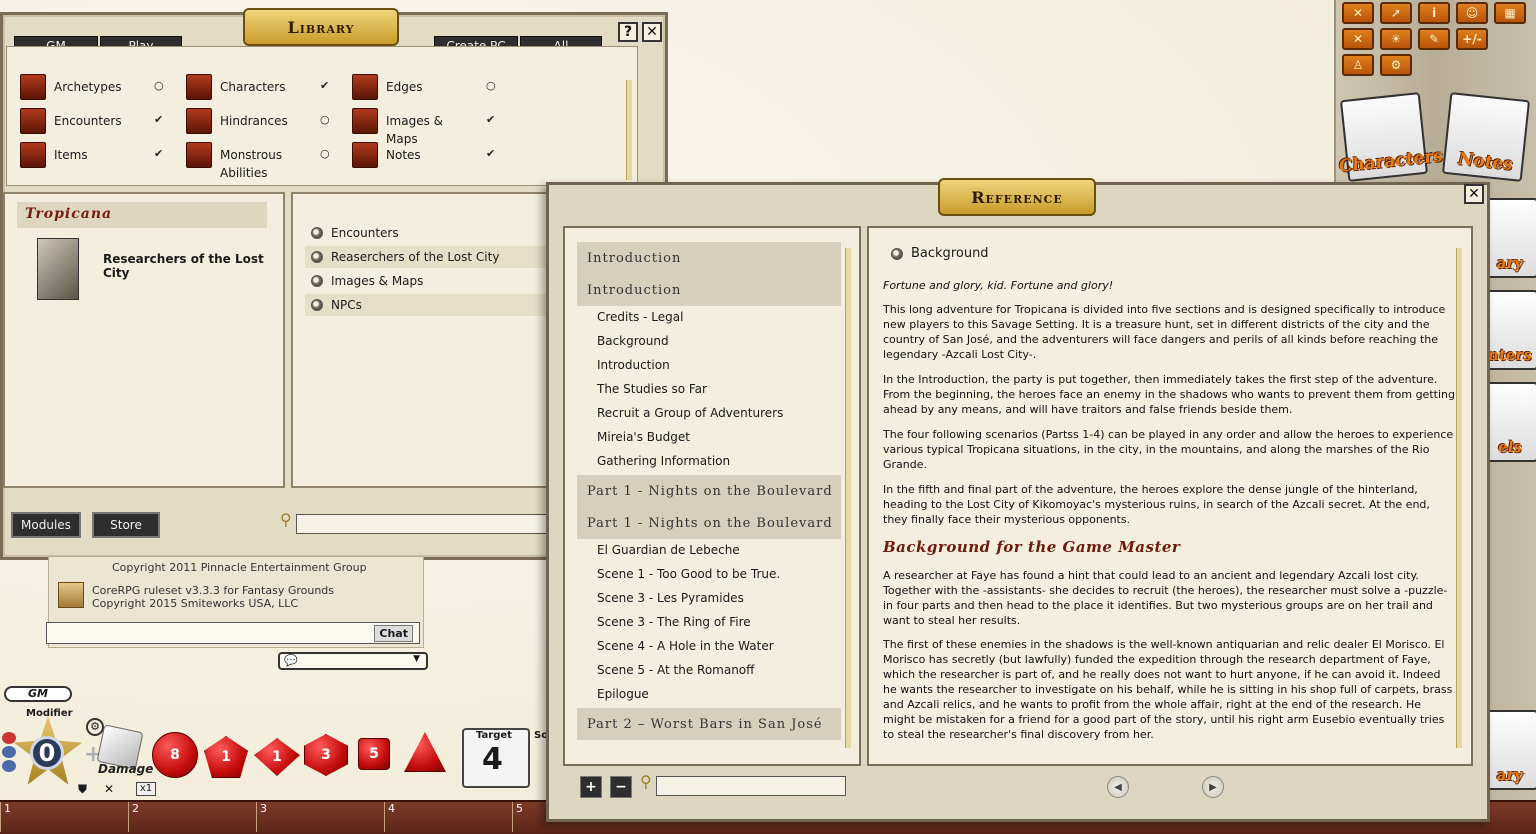  I want to click on tool-calendar-icon: ▦, so click(1510, 13).